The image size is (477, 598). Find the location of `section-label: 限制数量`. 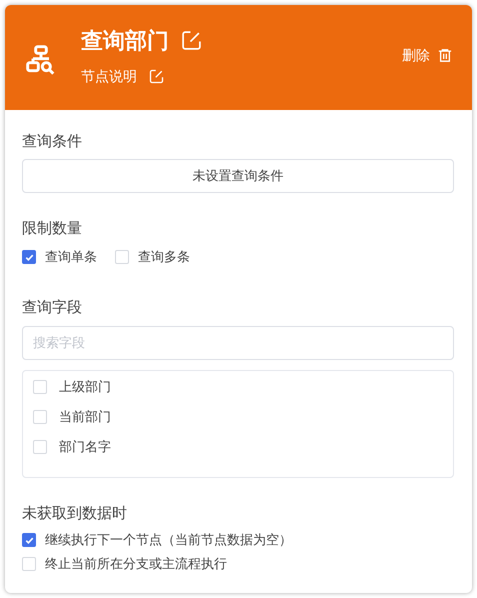

section-label: 限制数量 is located at coordinates (52, 228).